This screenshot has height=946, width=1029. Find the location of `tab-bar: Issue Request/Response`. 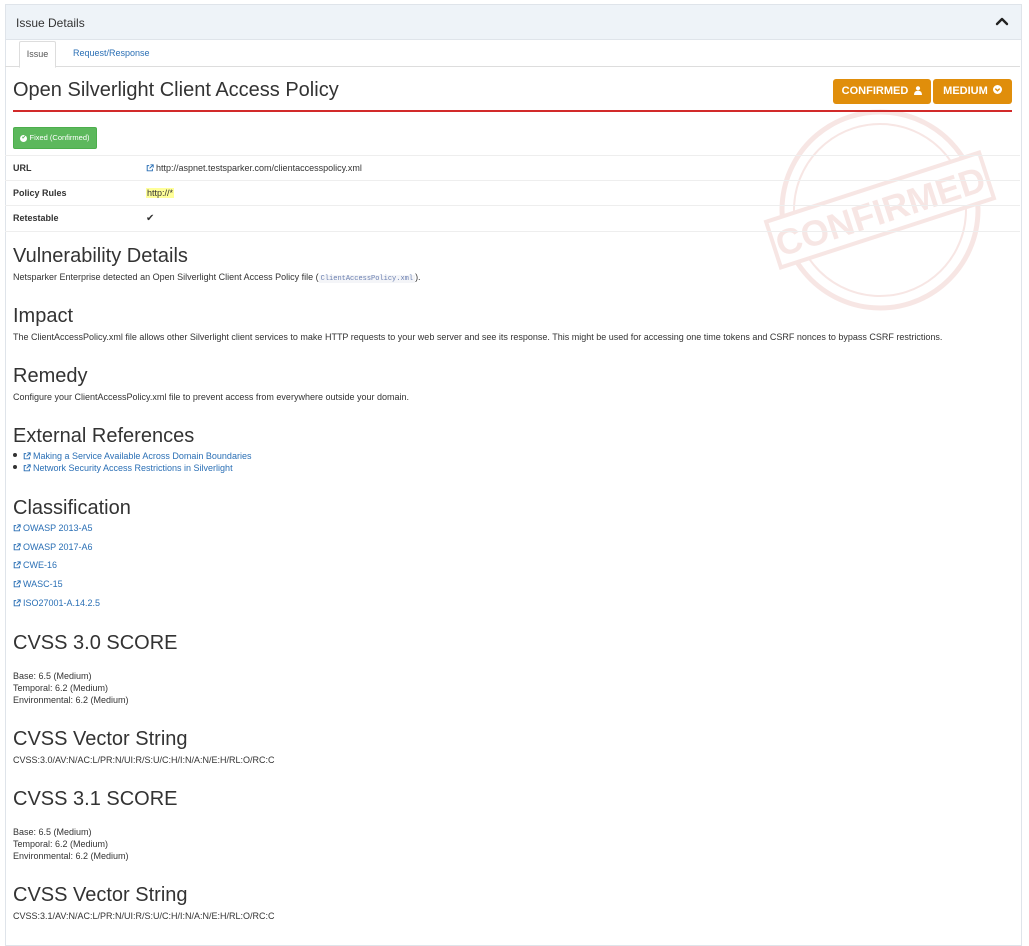

tab-bar: Issue Request/Response is located at coordinates (512, 53).